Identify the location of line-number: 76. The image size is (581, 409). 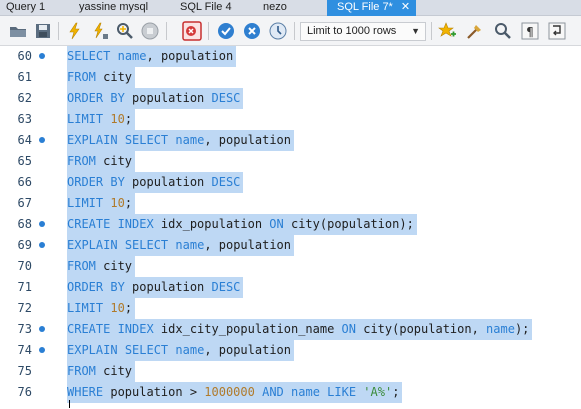
(24, 392).